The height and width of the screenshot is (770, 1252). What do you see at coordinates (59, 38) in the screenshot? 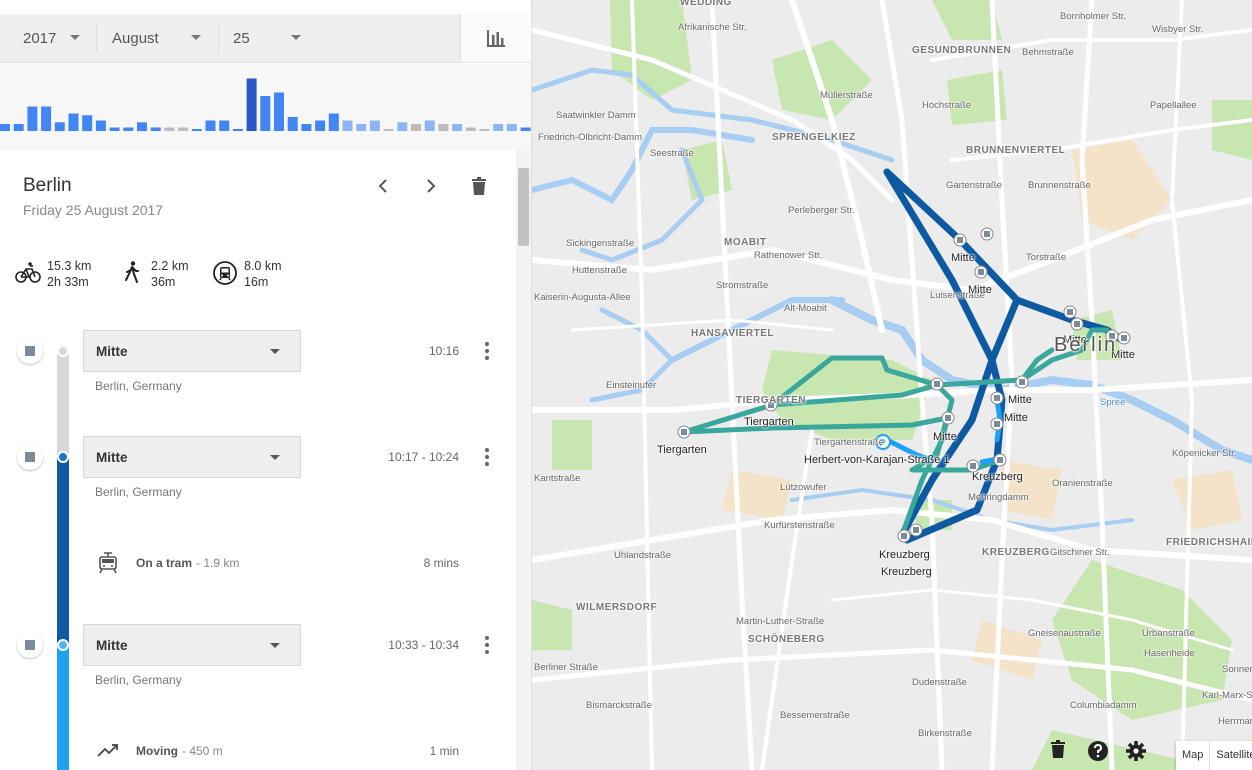
I see `year-select: 2017` at bounding box center [59, 38].